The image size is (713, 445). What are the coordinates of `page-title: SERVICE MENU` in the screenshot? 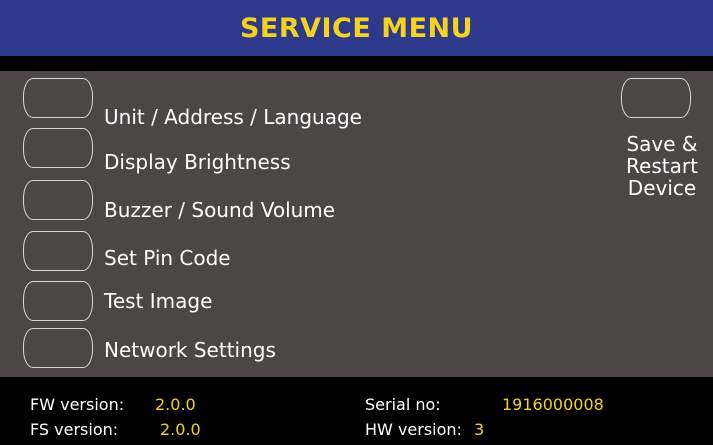 It's located at (356, 28).